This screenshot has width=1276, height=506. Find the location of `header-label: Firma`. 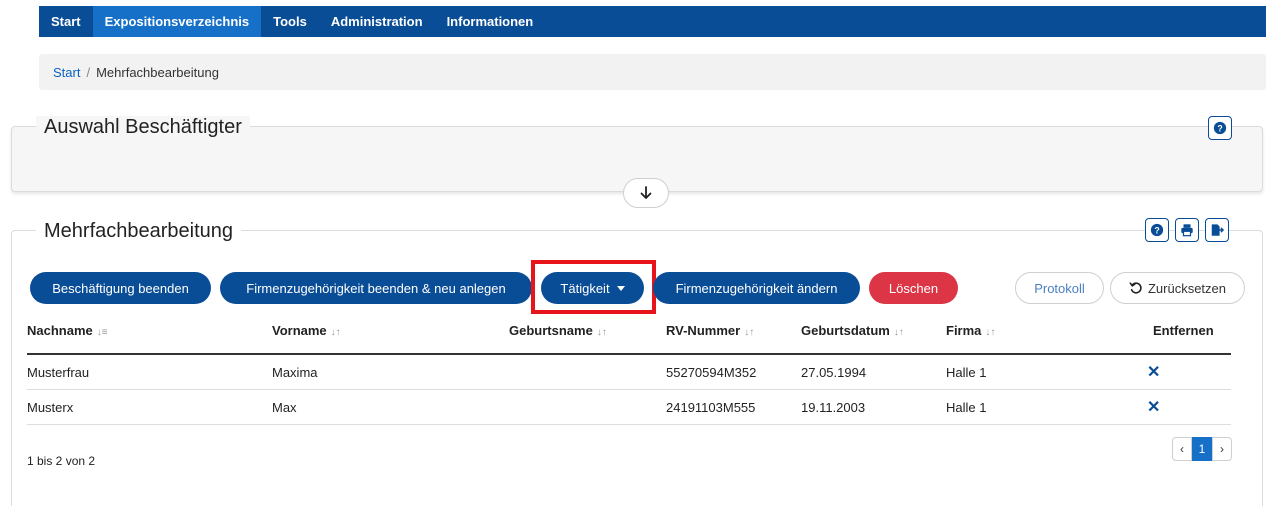

header-label: Firma is located at coordinates (964, 330).